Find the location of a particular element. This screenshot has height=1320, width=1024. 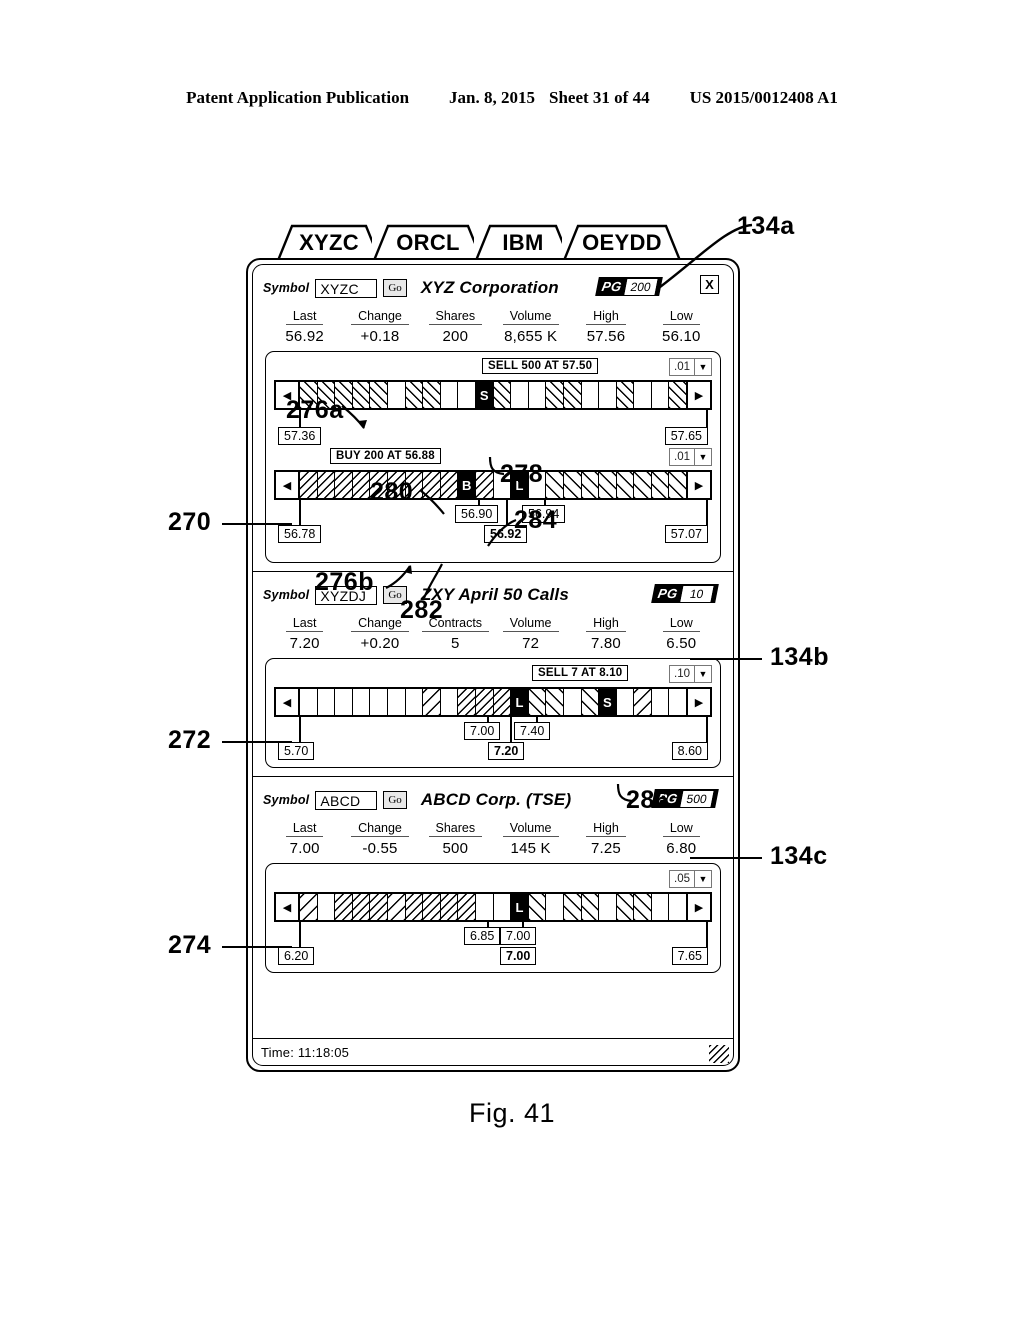

pg-badge: PG 10 is located at coordinates (685, 593).